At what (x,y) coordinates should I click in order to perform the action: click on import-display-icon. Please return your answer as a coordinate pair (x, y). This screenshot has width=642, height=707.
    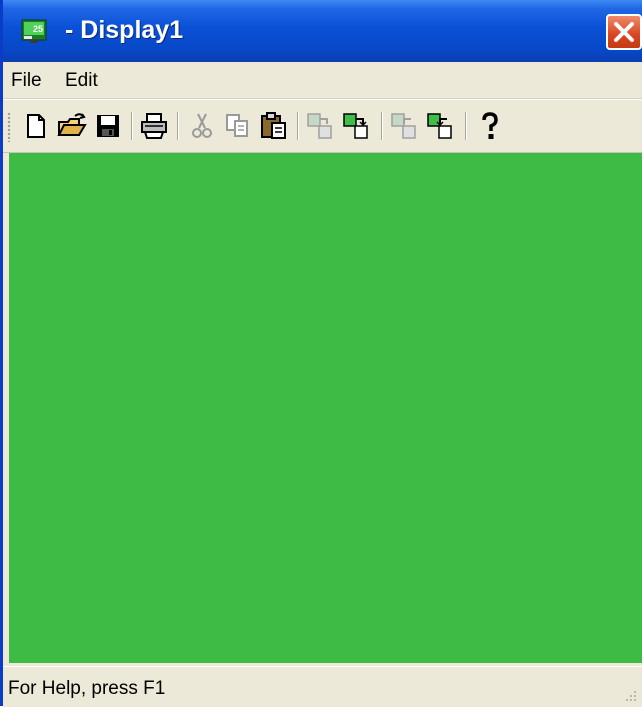
    Looking at the image, I should click on (356, 126).